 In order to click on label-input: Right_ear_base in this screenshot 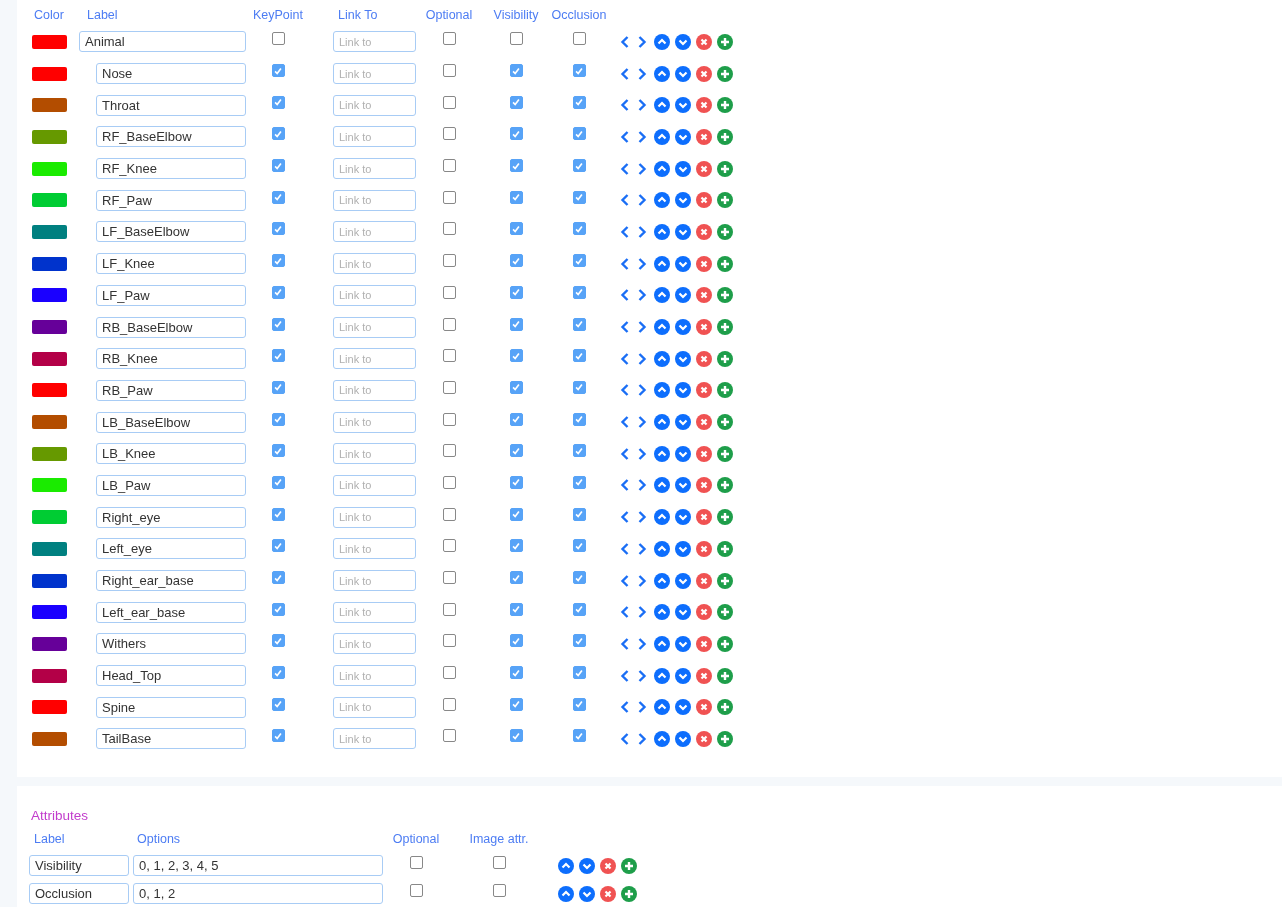, I will do `click(171, 581)`.